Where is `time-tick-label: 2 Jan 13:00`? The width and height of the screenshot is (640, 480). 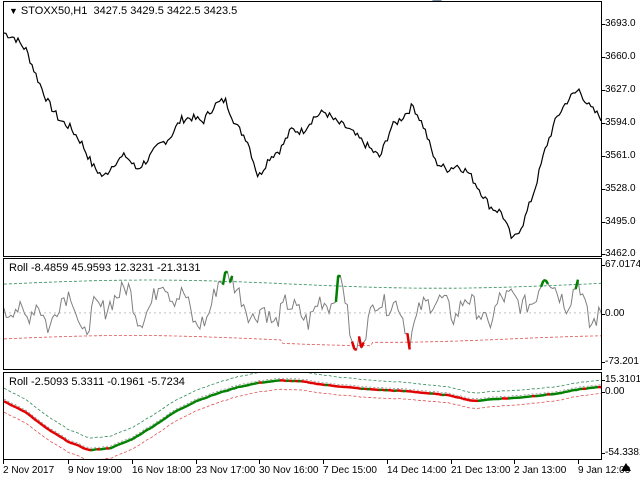
time-tick-label: 2 Jan 13:00 is located at coordinates (540, 468).